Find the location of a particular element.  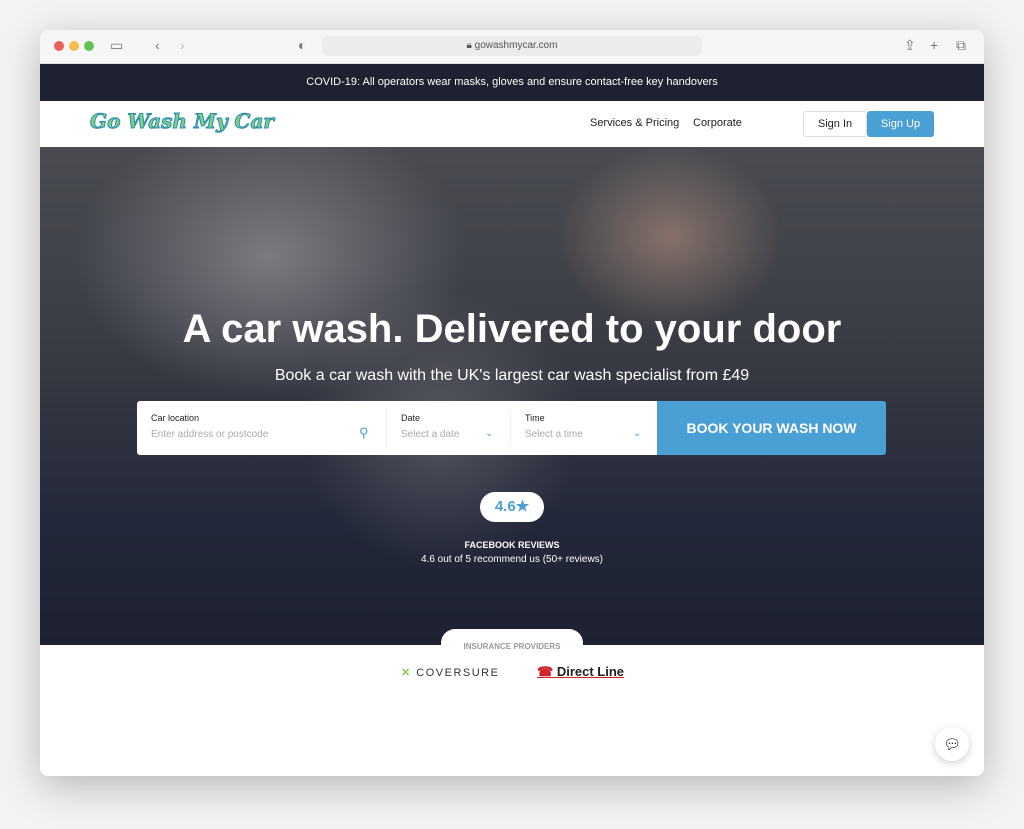

minimize-window-button is located at coordinates (74, 46).